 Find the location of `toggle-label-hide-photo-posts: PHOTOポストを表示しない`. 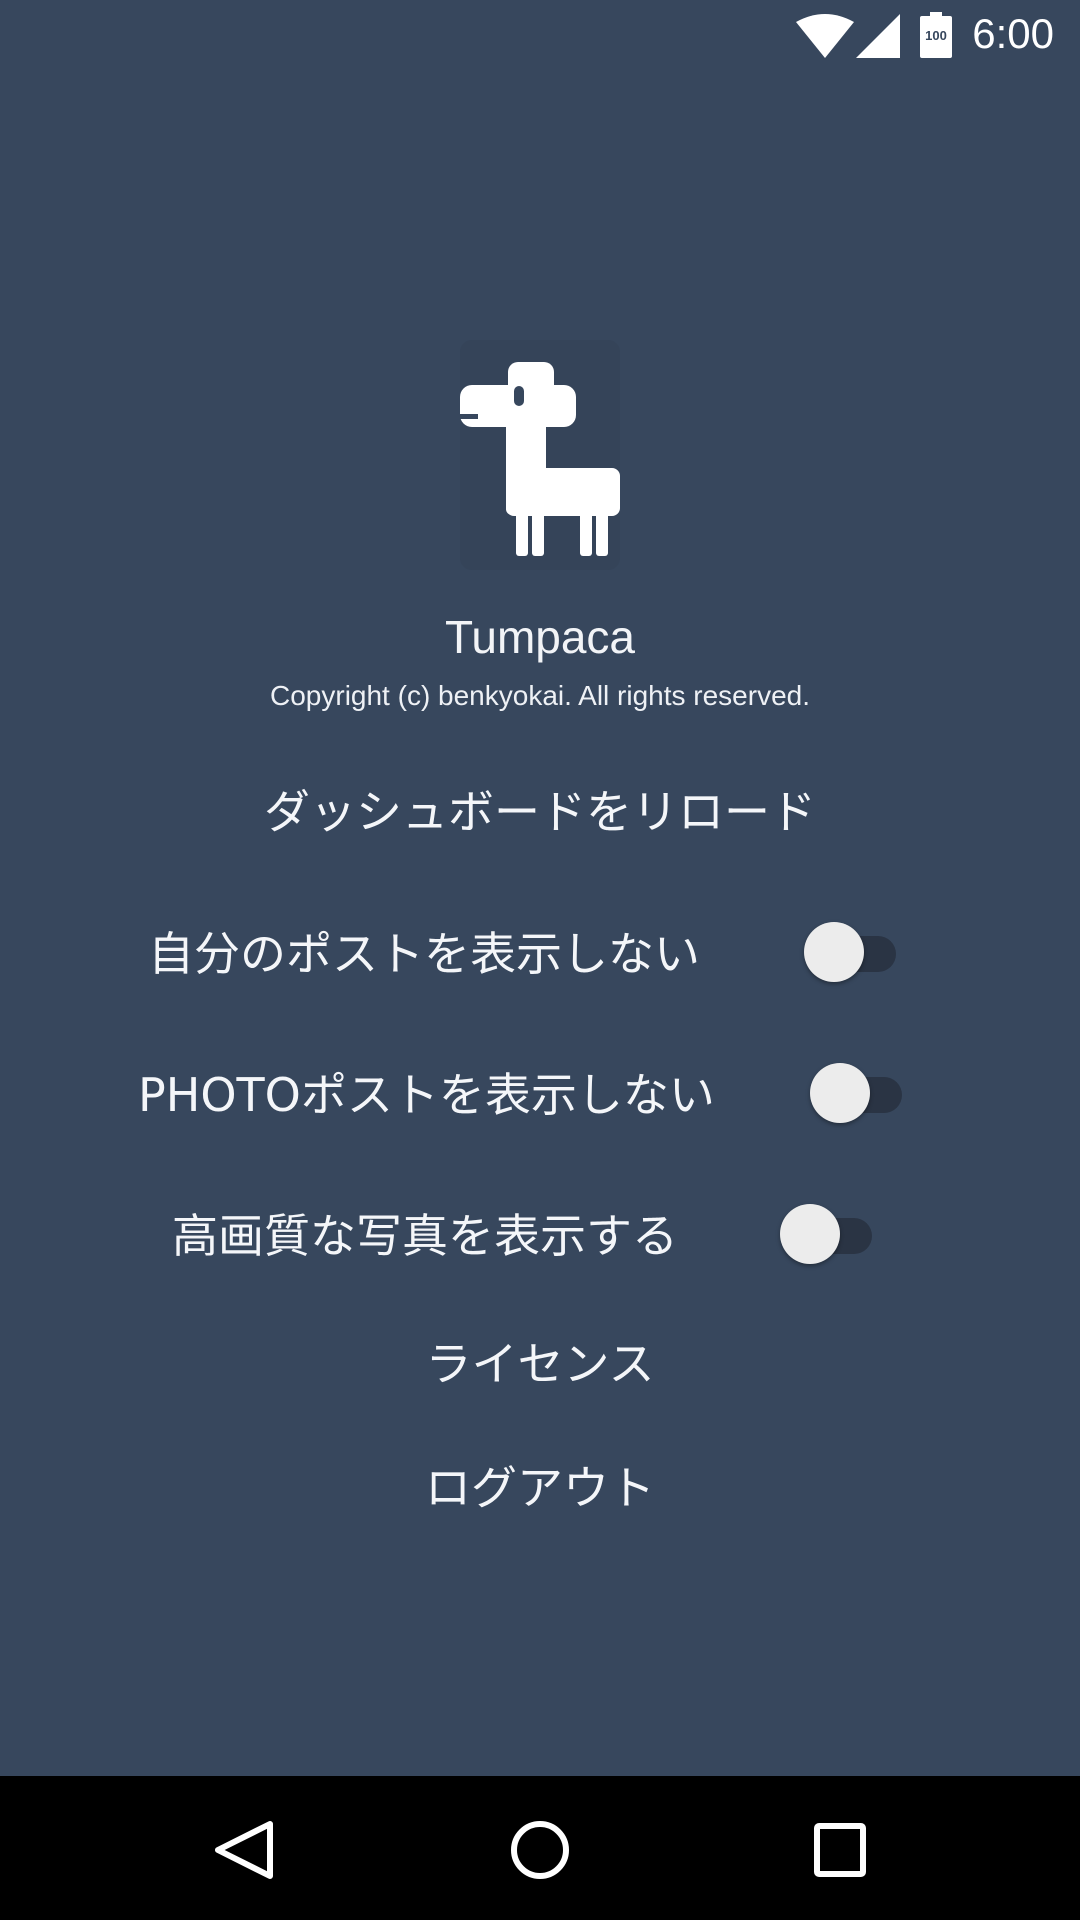

toggle-label-hide-photo-posts: PHOTOポストを表示しない is located at coordinates (426, 1095).